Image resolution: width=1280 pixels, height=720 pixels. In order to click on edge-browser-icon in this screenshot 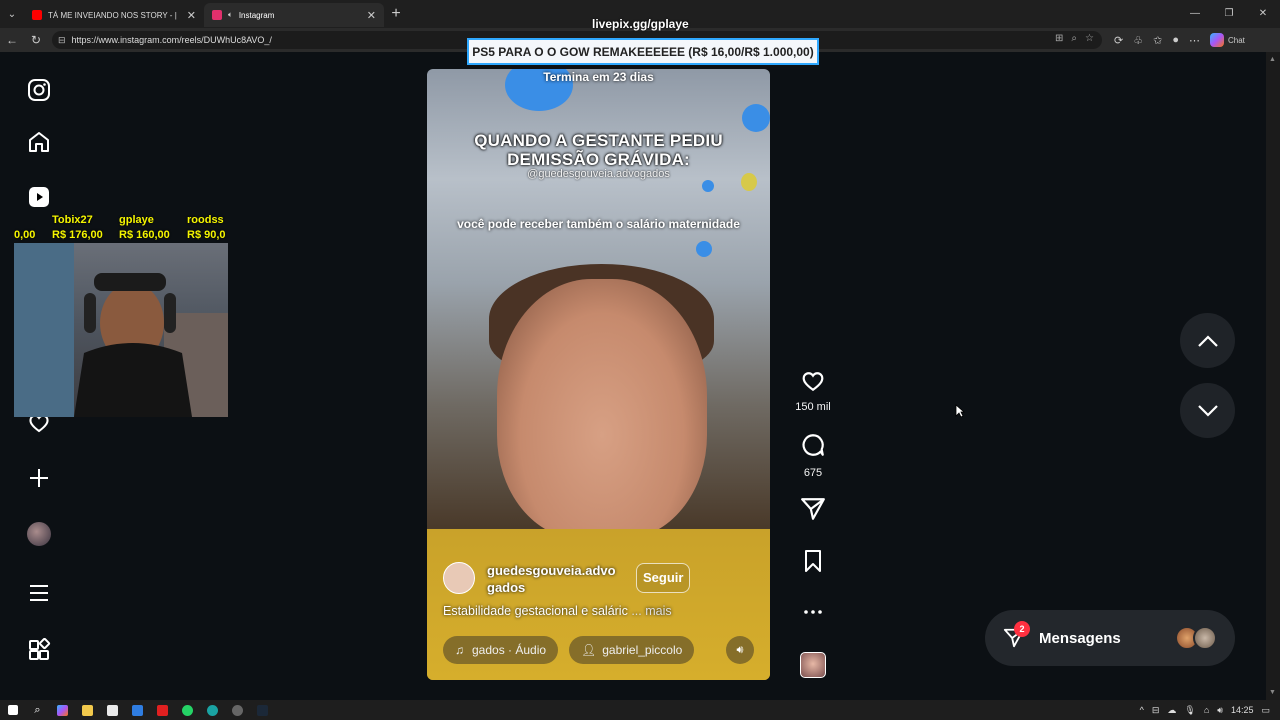, I will do `click(212, 710)`.